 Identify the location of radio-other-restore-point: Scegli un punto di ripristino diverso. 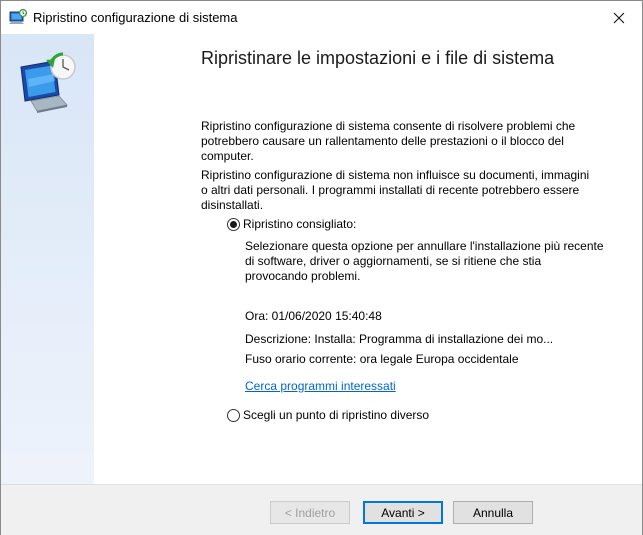
(328, 415).